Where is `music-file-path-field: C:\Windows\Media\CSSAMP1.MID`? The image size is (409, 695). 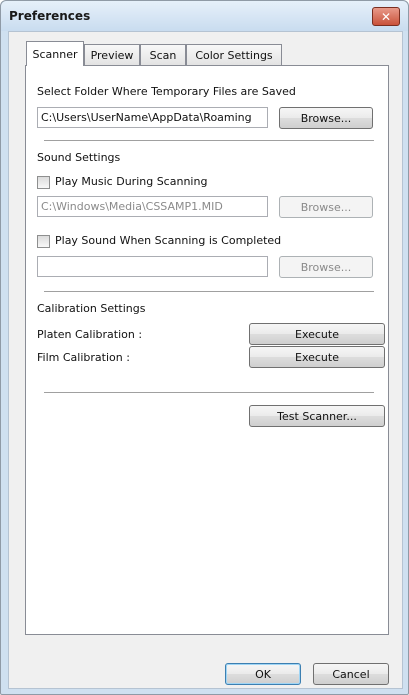 music-file-path-field: C:\Windows\Media\CSSAMP1.MID is located at coordinates (152, 206).